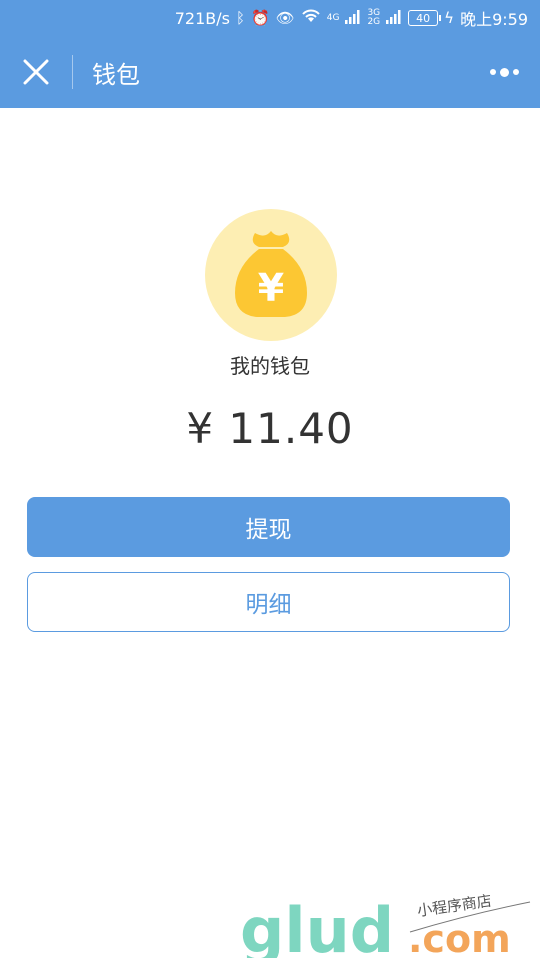 The height and width of the screenshot is (960, 540). I want to click on wallet-balance: ¥ 11.40, so click(270, 428).